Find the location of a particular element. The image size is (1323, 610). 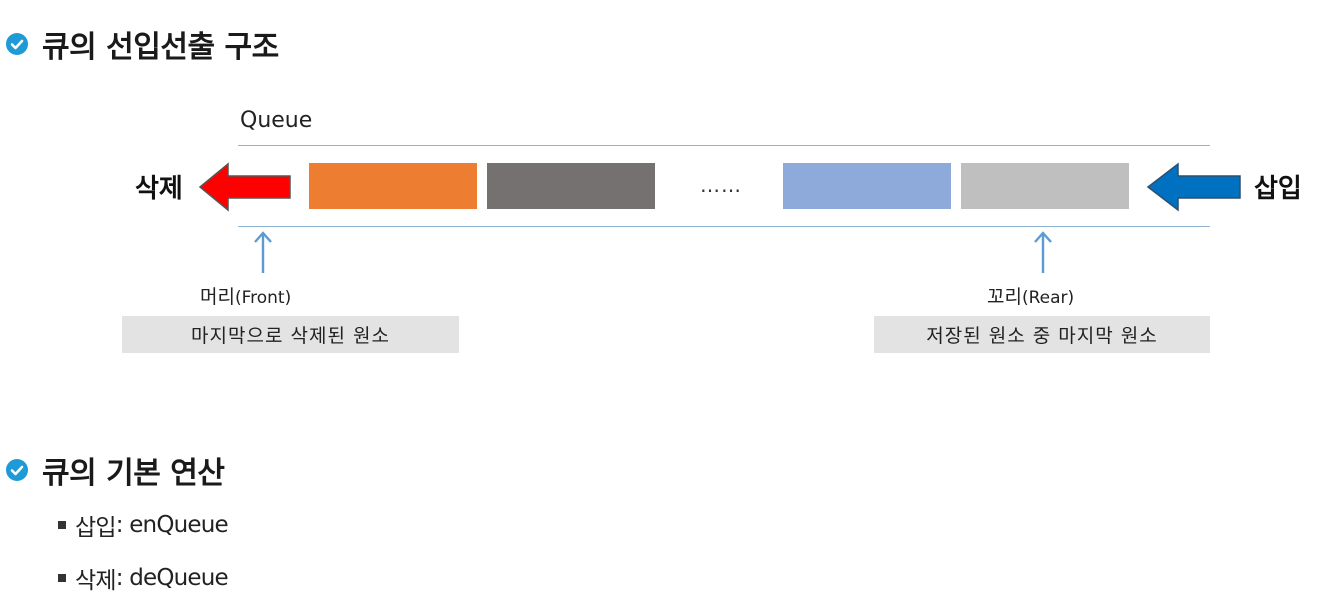

section-heading-operations: 큐의 기본 연산 is located at coordinates (115, 470).